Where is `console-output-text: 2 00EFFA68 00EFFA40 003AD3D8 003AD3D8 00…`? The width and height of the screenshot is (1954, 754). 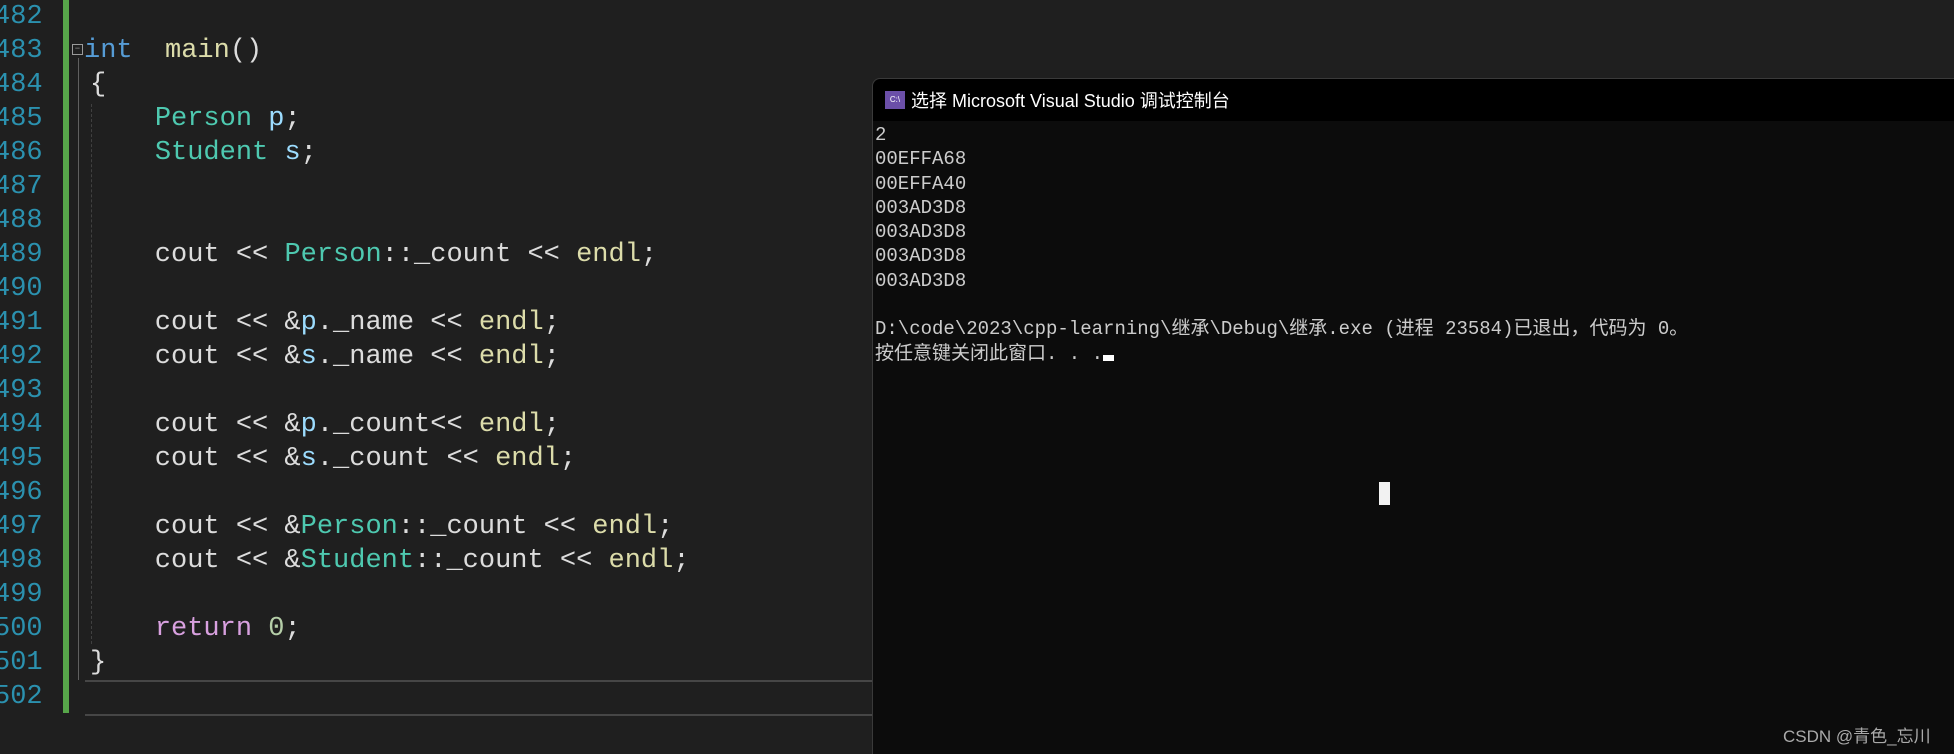 console-output-text: 2 00EFFA68 00EFFA40 003AD3D8 003AD3D8 00… is located at coordinates (1282, 244).